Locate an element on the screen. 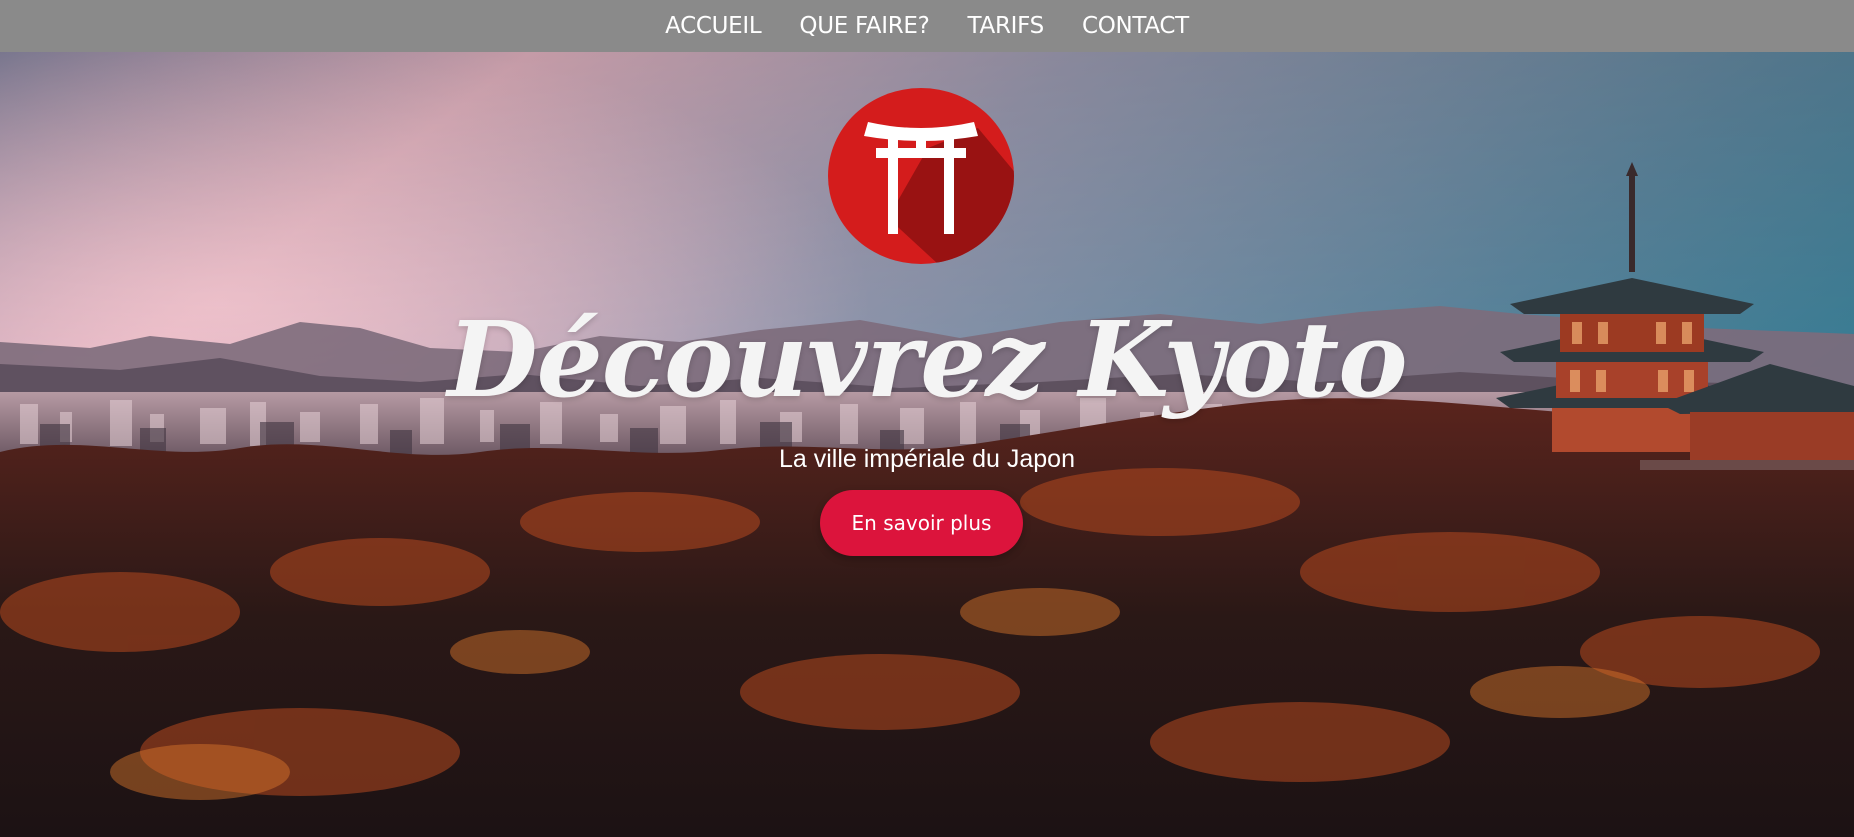 The height and width of the screenshot is (837, 1854). nav-item-contact: CONTACT is located at coordinates (1135, 26).